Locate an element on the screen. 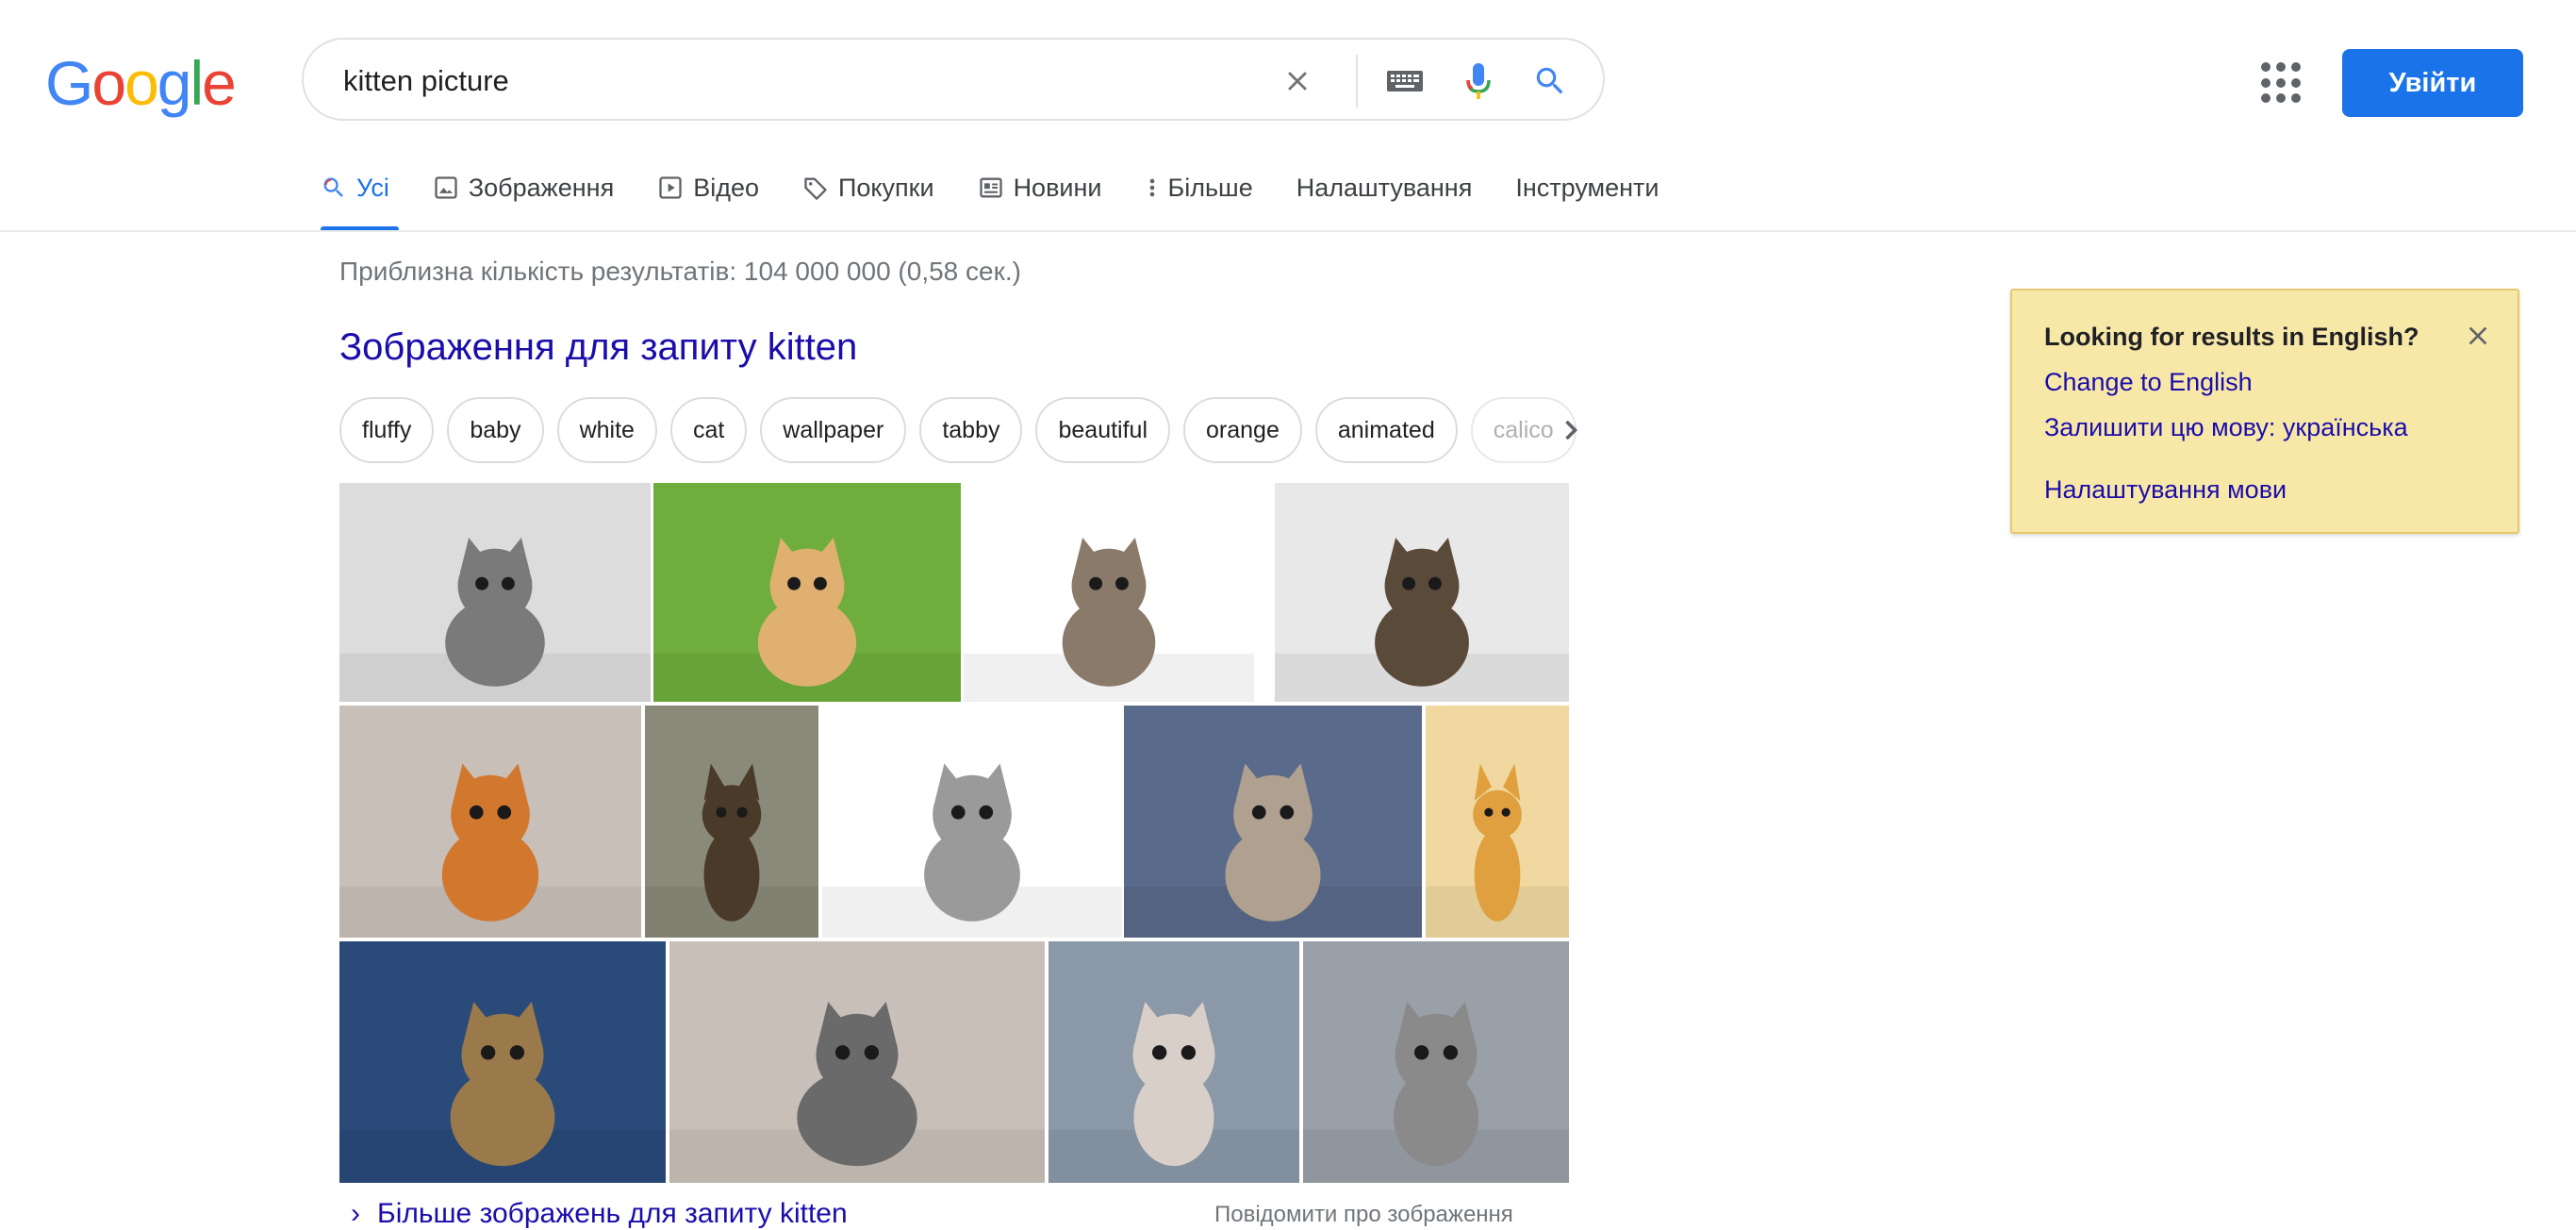 This screenshot has width=2576, height=1230. more-vert-icon is located at coordinates (1152, 188).